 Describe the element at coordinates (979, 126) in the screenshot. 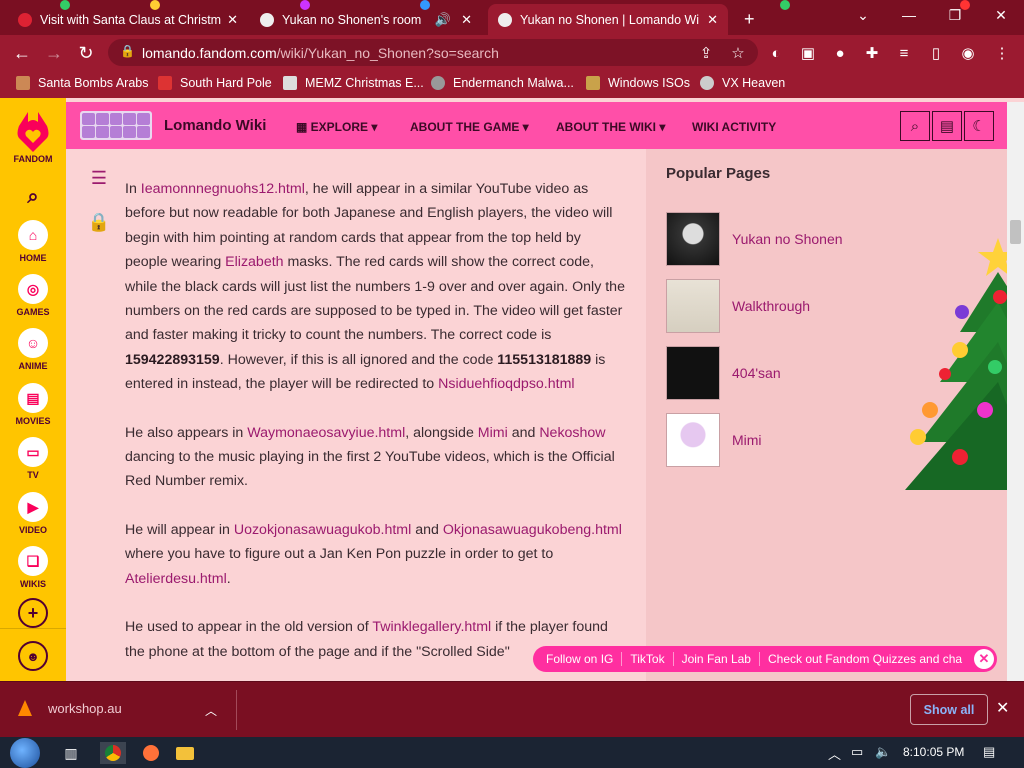

I see `theme-toggle-button: ☾` at that location.